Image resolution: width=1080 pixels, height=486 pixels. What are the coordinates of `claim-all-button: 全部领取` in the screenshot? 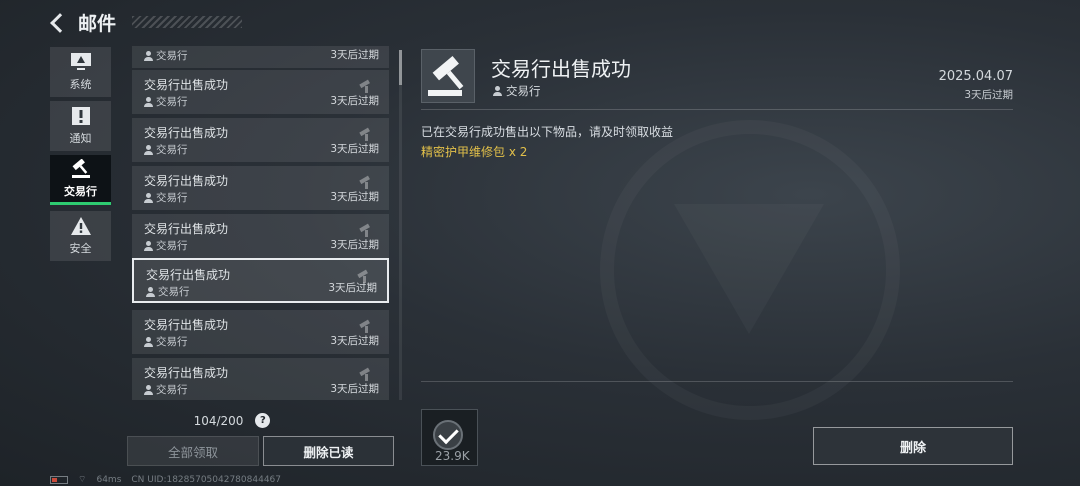 It's located at (193, 451).